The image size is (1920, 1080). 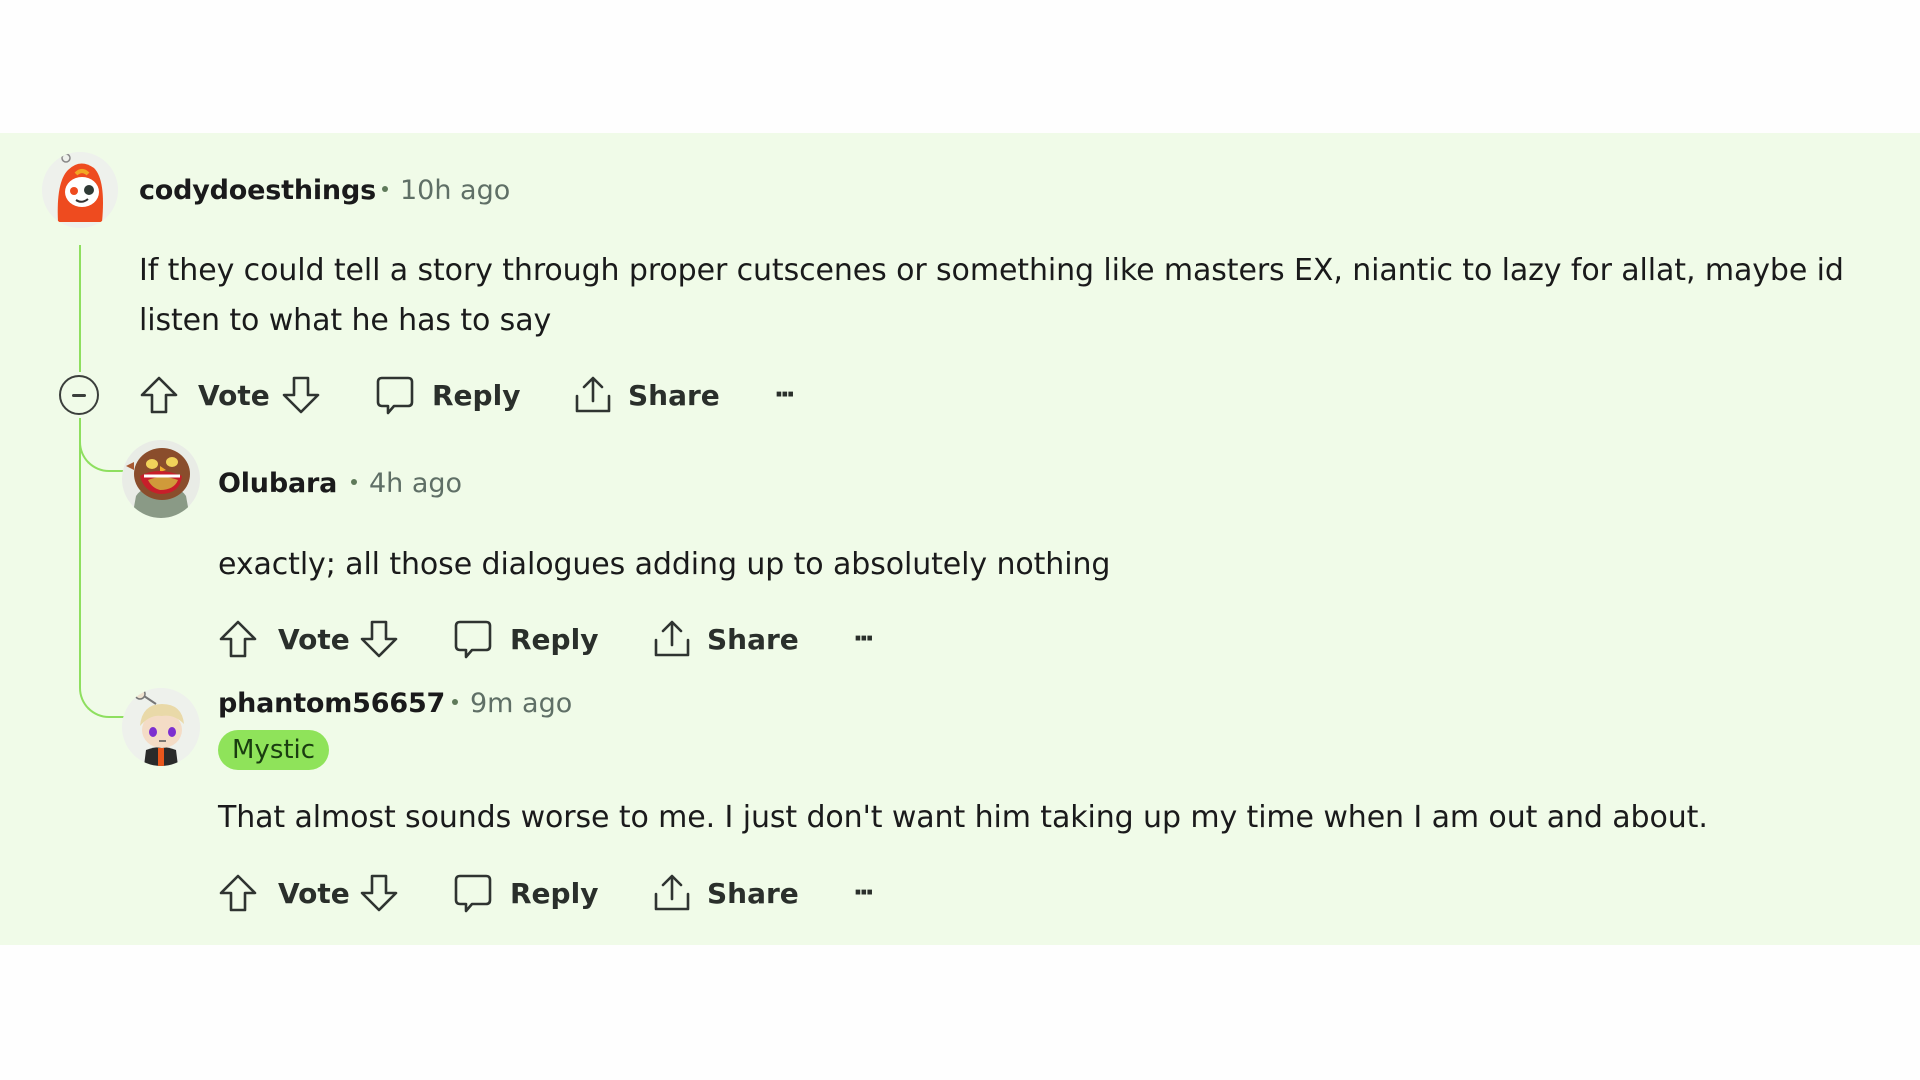 What do you see at coordinates (257, 190) in the screenshot?
I see `comment-username: codydoesthings` at bounding box center [257, 190].